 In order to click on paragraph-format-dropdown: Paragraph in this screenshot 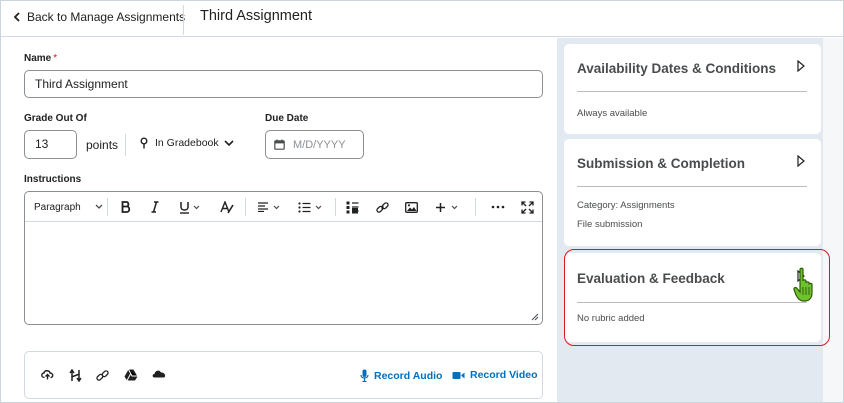, I will do `click(68, 207)`.